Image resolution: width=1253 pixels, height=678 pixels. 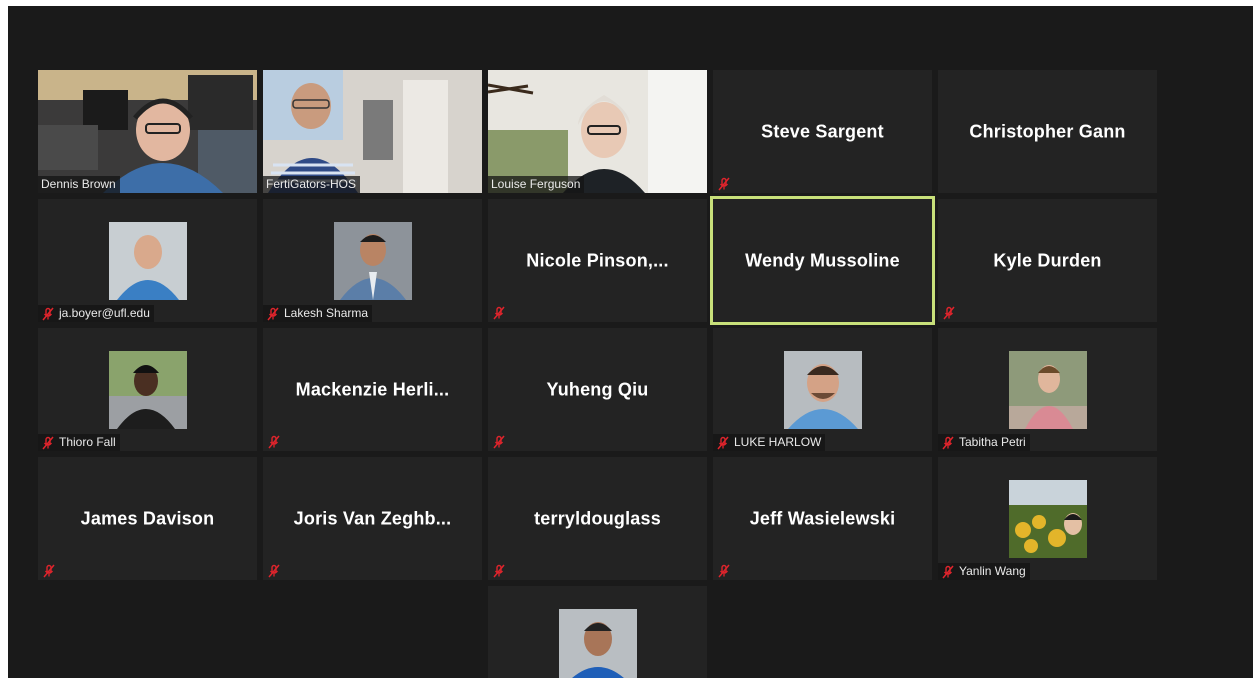 I want to click on participant-tile-terryldouglass: terryldouglass, so click(x=597, y=518).